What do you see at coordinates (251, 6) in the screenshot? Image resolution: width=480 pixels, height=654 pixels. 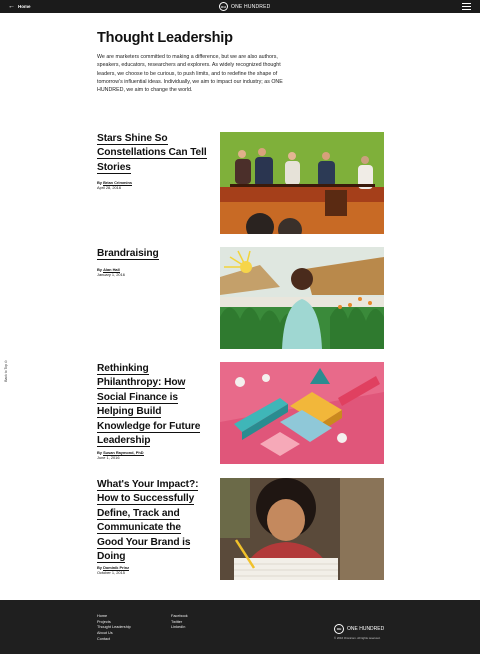 I see `brand-name: ONE HUNDRED` at bounding box center [251, 6].